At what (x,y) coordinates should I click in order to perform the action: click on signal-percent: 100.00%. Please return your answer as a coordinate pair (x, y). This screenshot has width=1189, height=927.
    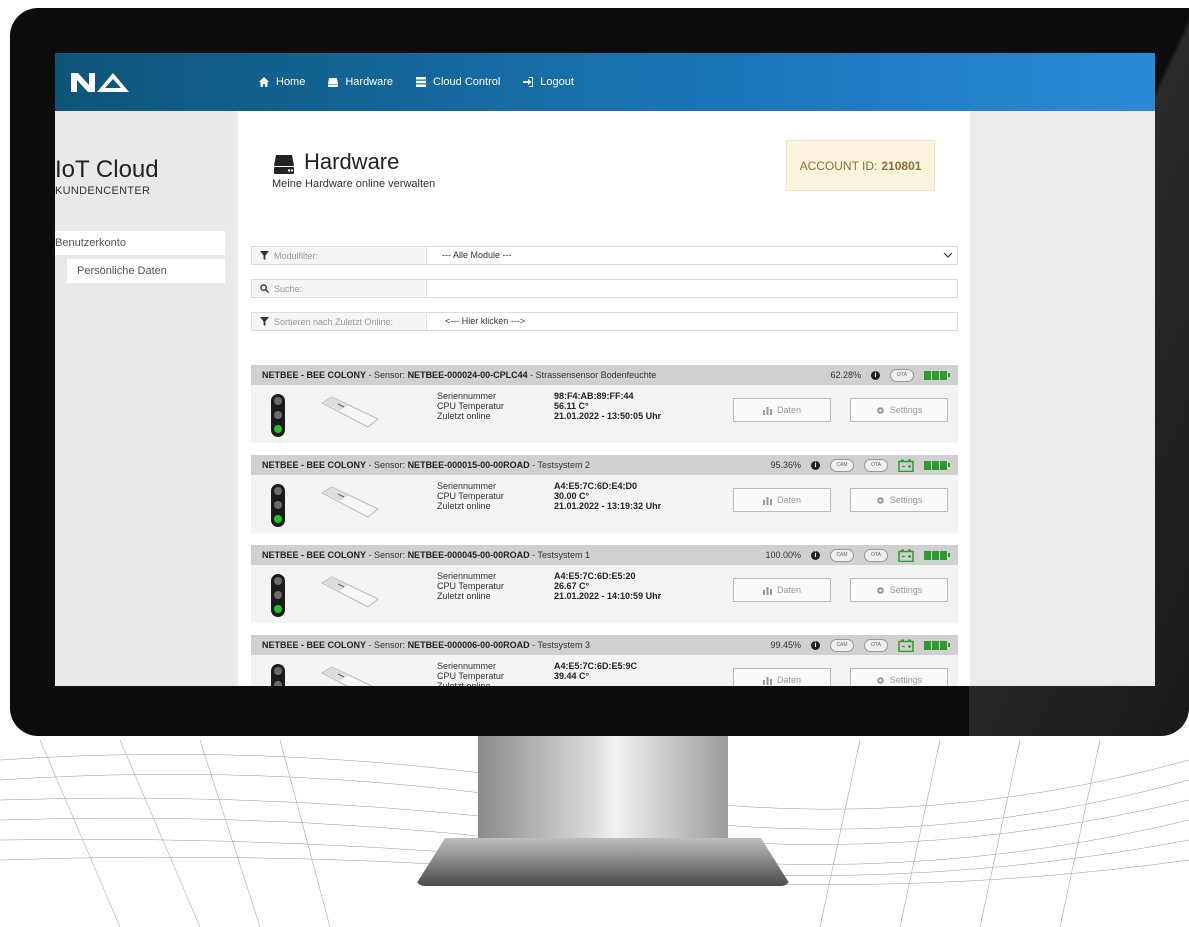
    Looking at the image, I should click on (783, 555).